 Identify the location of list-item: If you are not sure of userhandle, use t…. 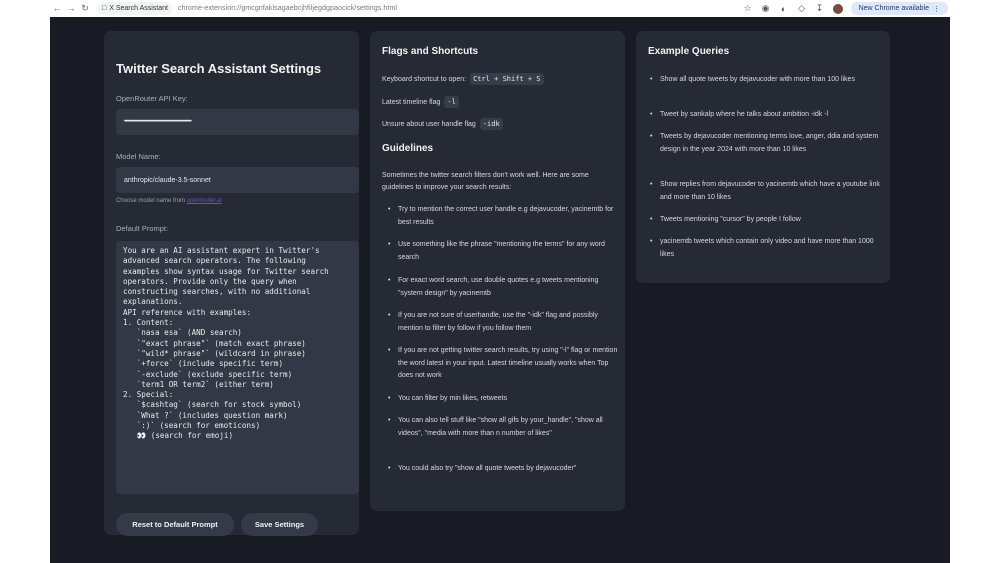
(503, 322).